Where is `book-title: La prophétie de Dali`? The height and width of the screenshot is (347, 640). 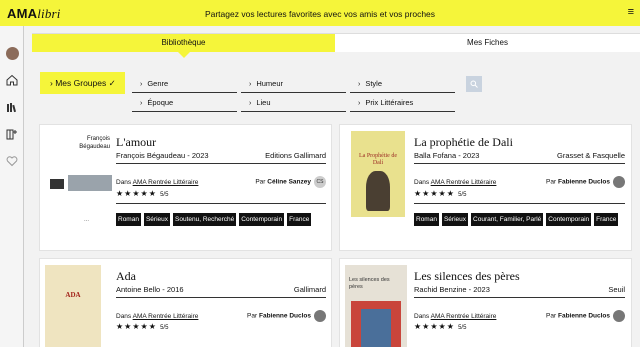 book-title: La prophétie de Dali is located at coordinates (463, 142).